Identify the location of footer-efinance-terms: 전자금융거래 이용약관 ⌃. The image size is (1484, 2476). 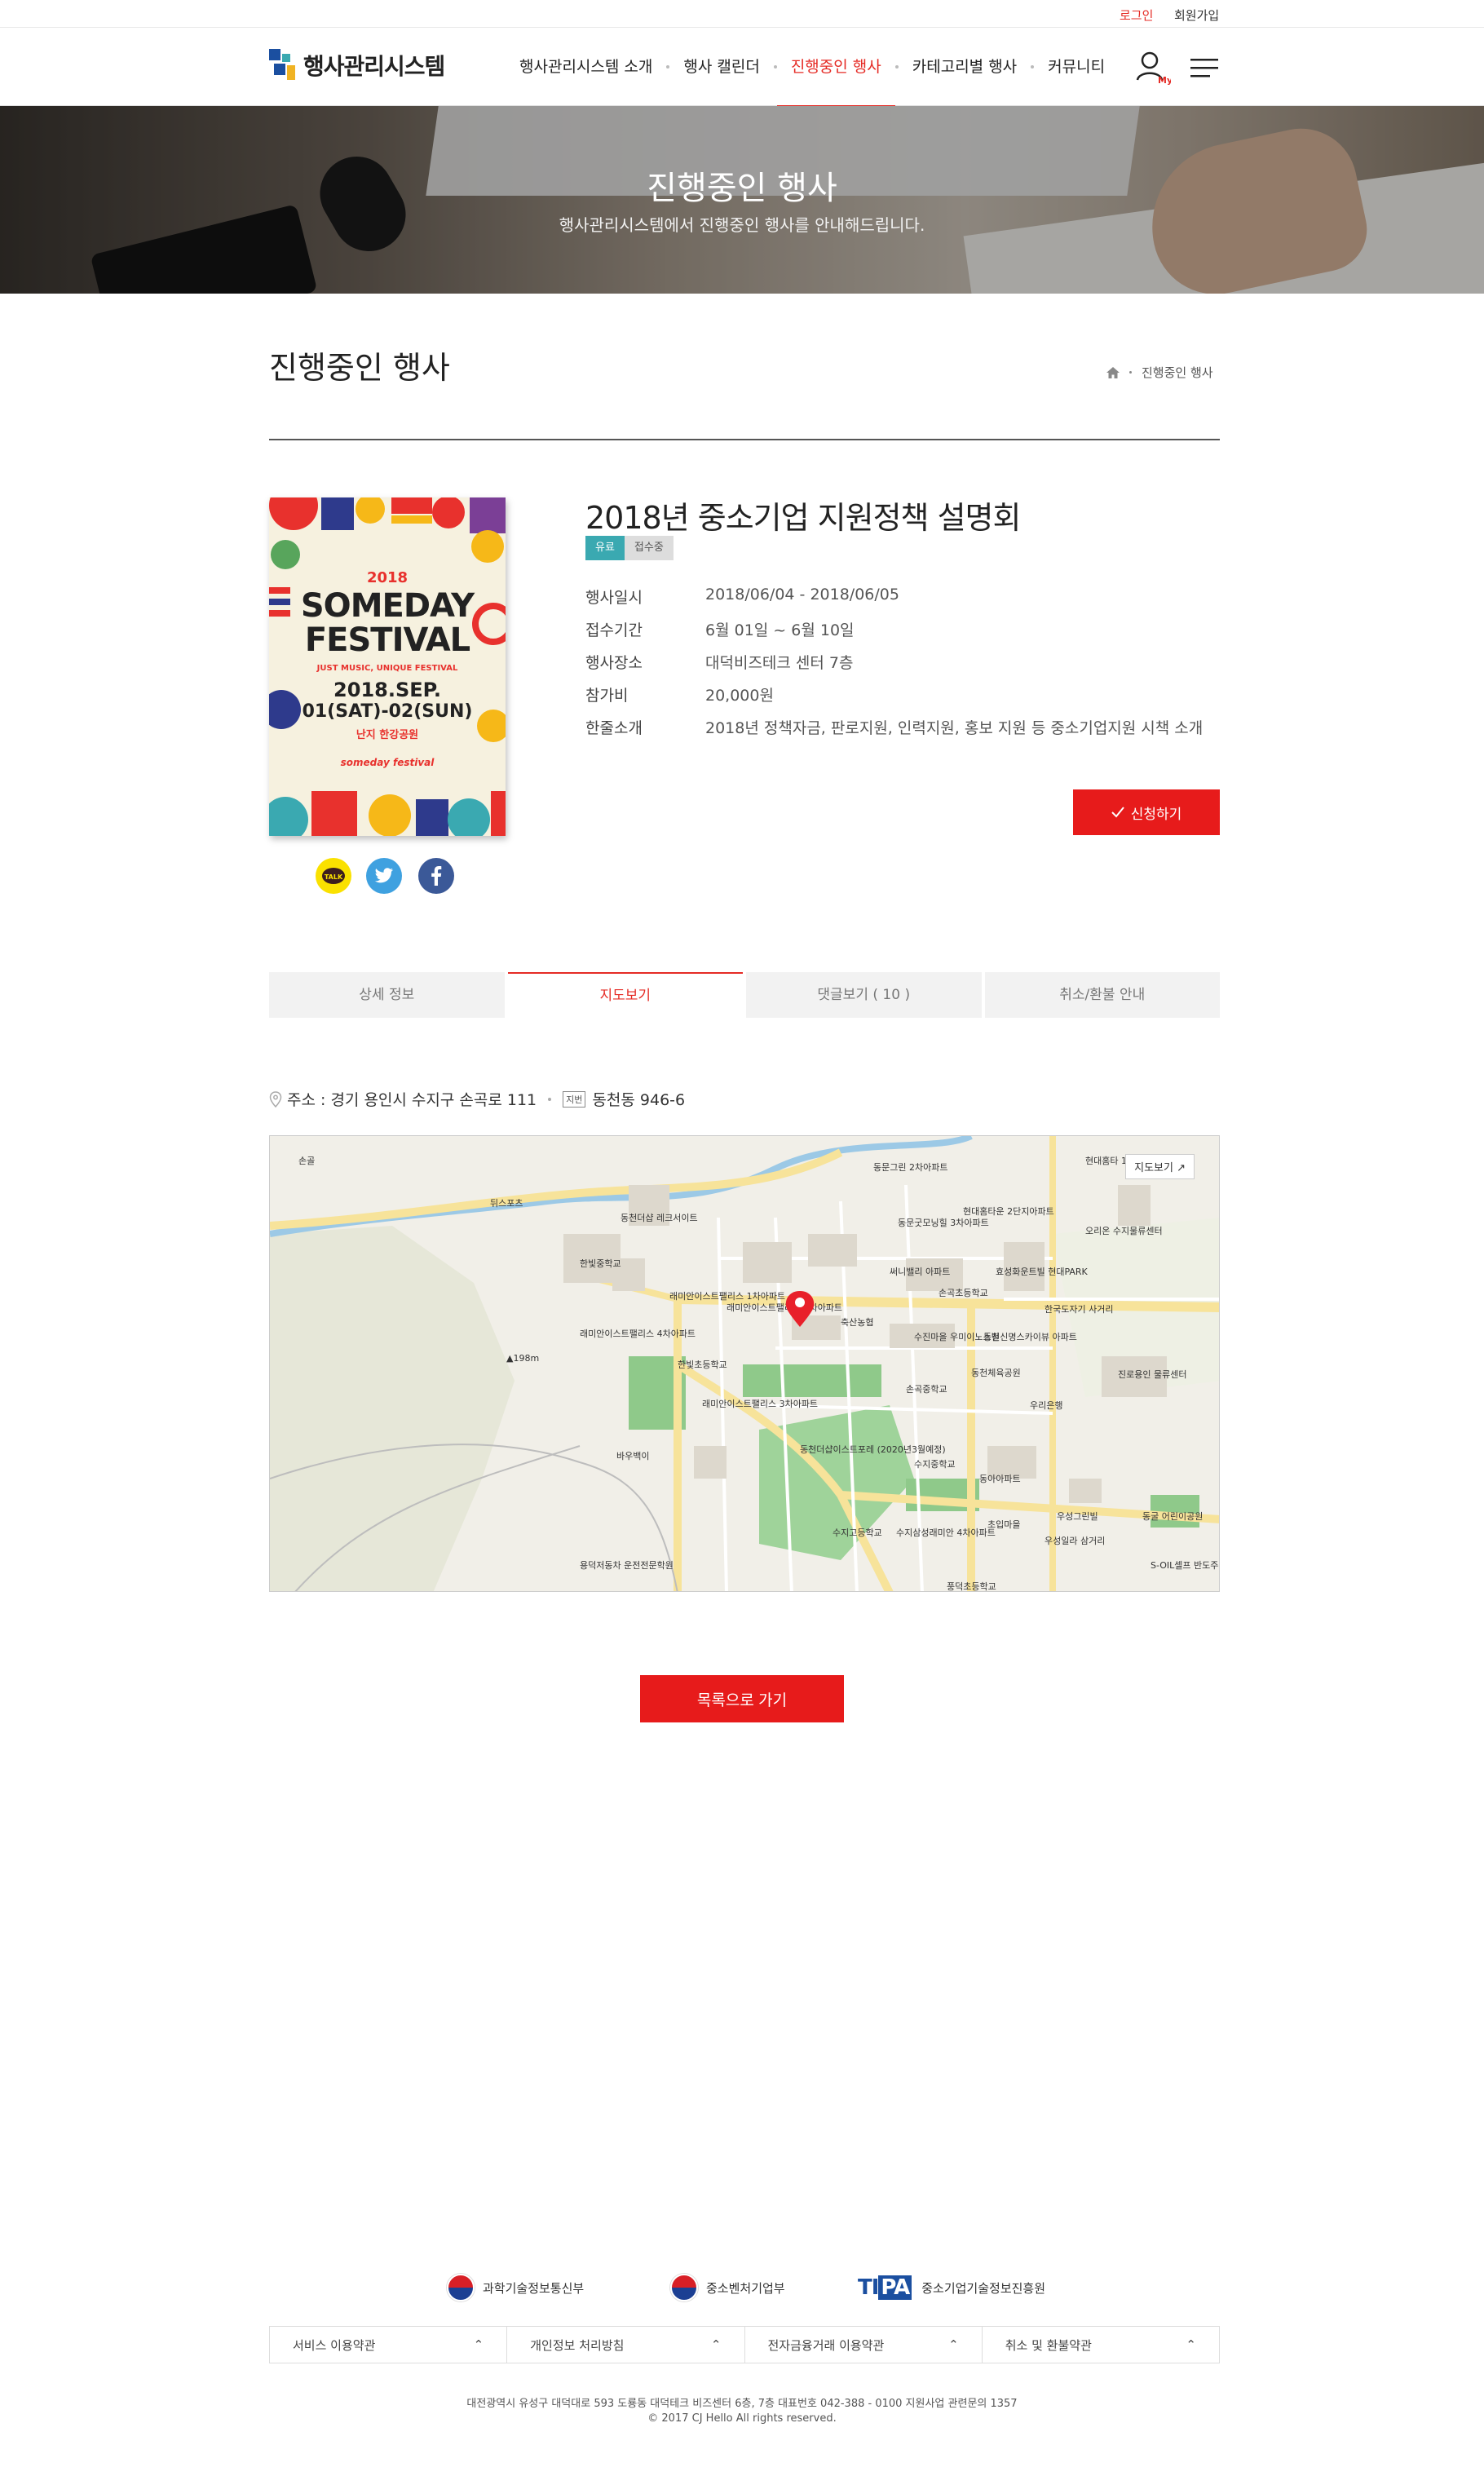
(864, 2345).